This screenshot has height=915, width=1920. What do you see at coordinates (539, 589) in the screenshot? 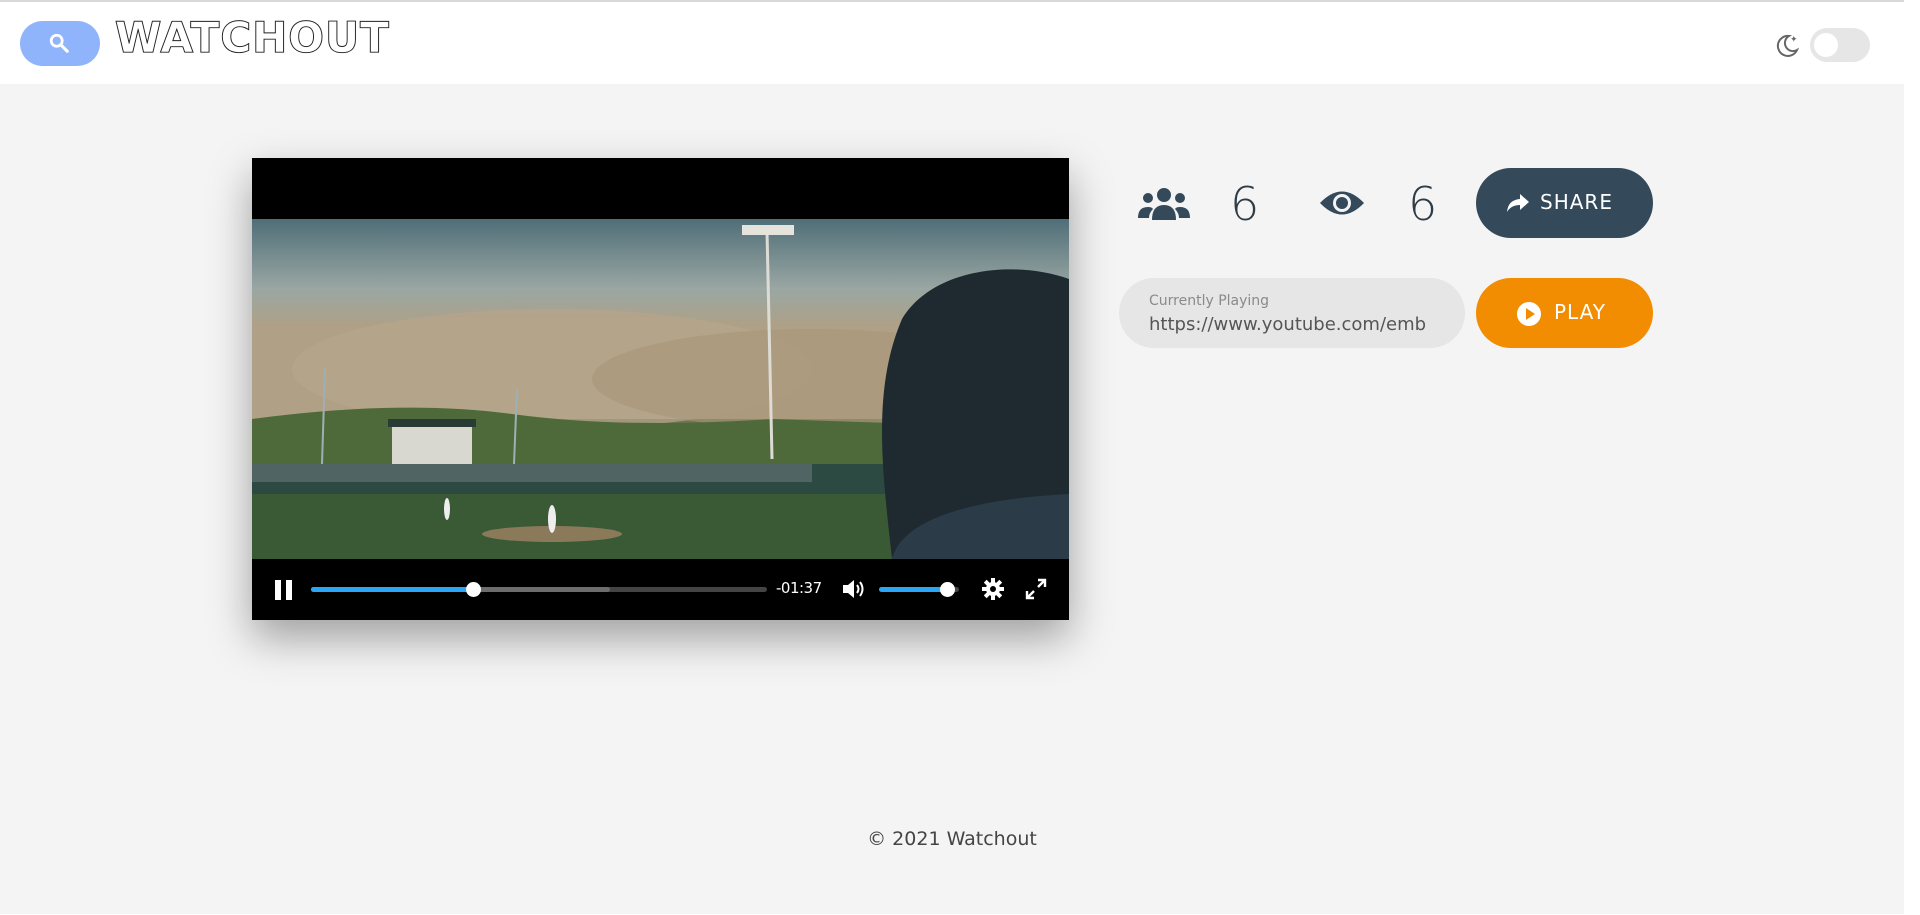
I see `progress-bar` at bounding box center [539, 589].